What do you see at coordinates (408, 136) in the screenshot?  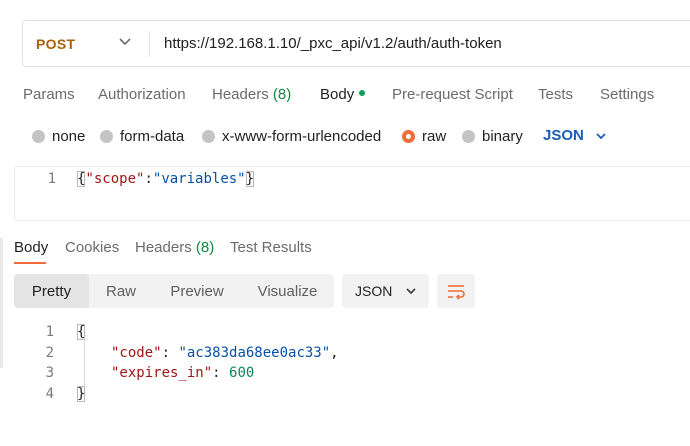 I see `radio-raw-circle` at bounding box center [408, 136].